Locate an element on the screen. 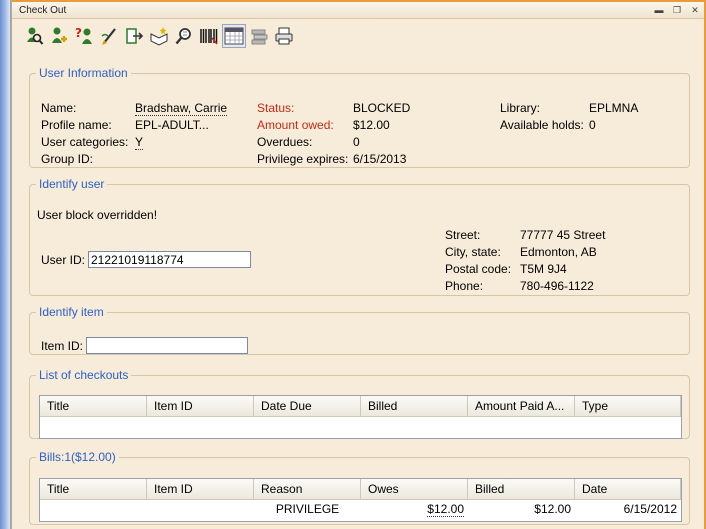 The width and height of the screenshot is (706, 529). amount-owed-label: Amount owed: is located at coordinates (295, 125).